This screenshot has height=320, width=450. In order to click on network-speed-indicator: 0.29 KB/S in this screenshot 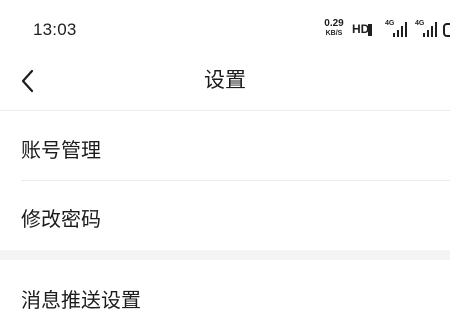, I will do `click(334, 28)`.